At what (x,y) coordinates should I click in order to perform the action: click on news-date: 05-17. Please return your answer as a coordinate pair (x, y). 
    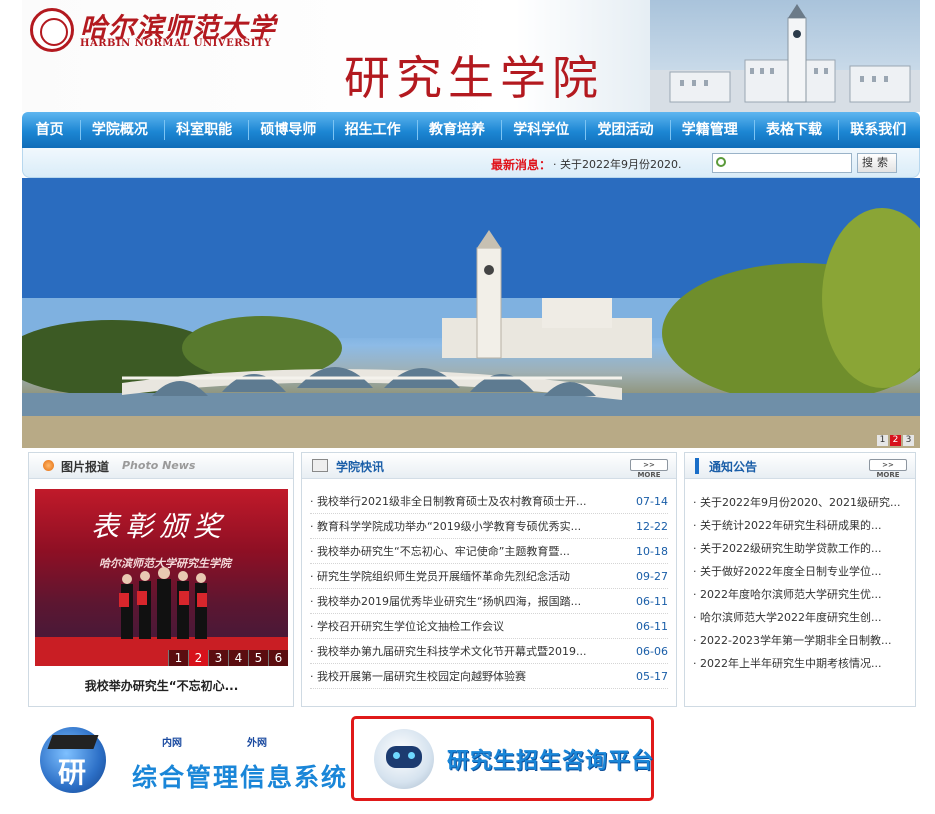
    Looking at the image, I should click on (652, 676).